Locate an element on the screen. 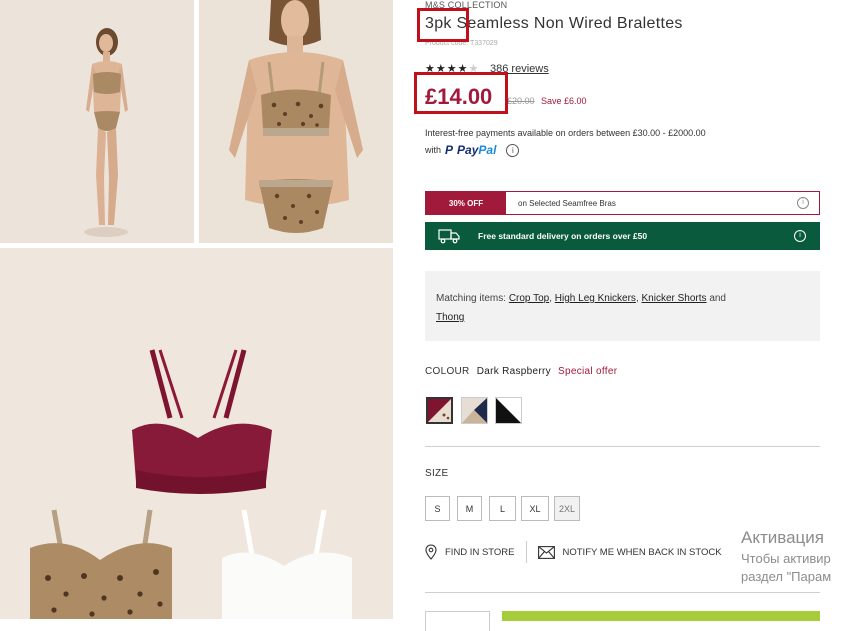 The width and height of the screenshot is (845, 631). special-offer-label: Special offer is located at coordinates (588, 371).